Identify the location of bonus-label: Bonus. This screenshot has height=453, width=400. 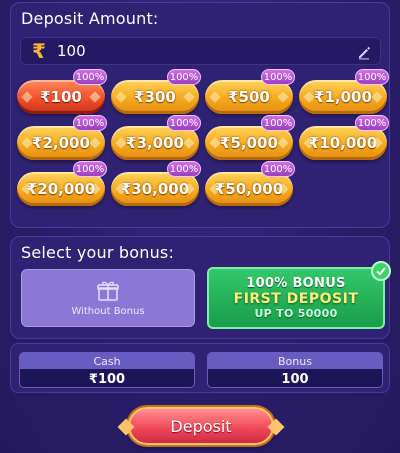
(295, 361).